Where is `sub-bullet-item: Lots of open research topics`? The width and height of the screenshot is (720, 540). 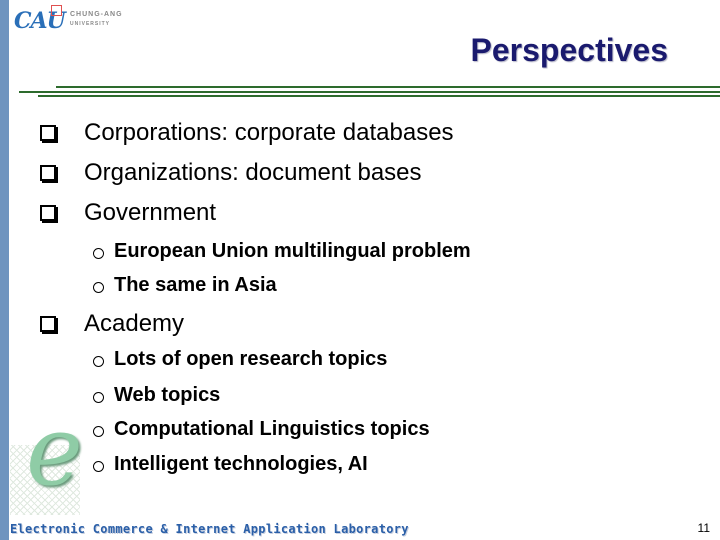 sub-bullet-item: Lots of open research topics is located at coordinates (240, 359).